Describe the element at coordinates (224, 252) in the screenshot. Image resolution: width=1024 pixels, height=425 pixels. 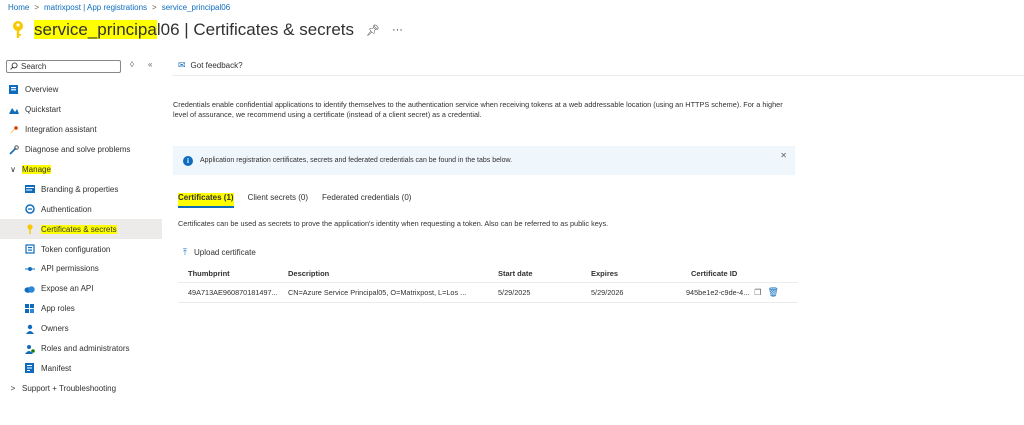
I see `upload-label: Upload certificate` at that location.